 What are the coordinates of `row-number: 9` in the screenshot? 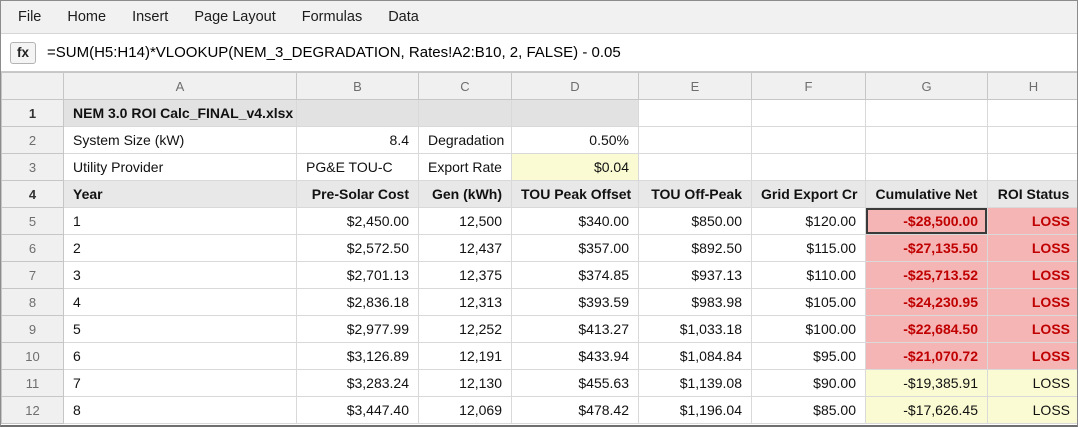 It's located at (32, 329).